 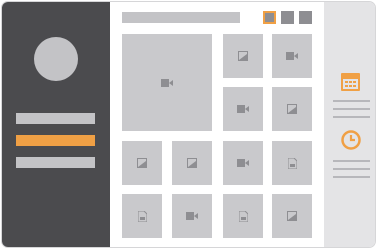 I want to click on media-tile-video-large, so click(x=167, y=82).